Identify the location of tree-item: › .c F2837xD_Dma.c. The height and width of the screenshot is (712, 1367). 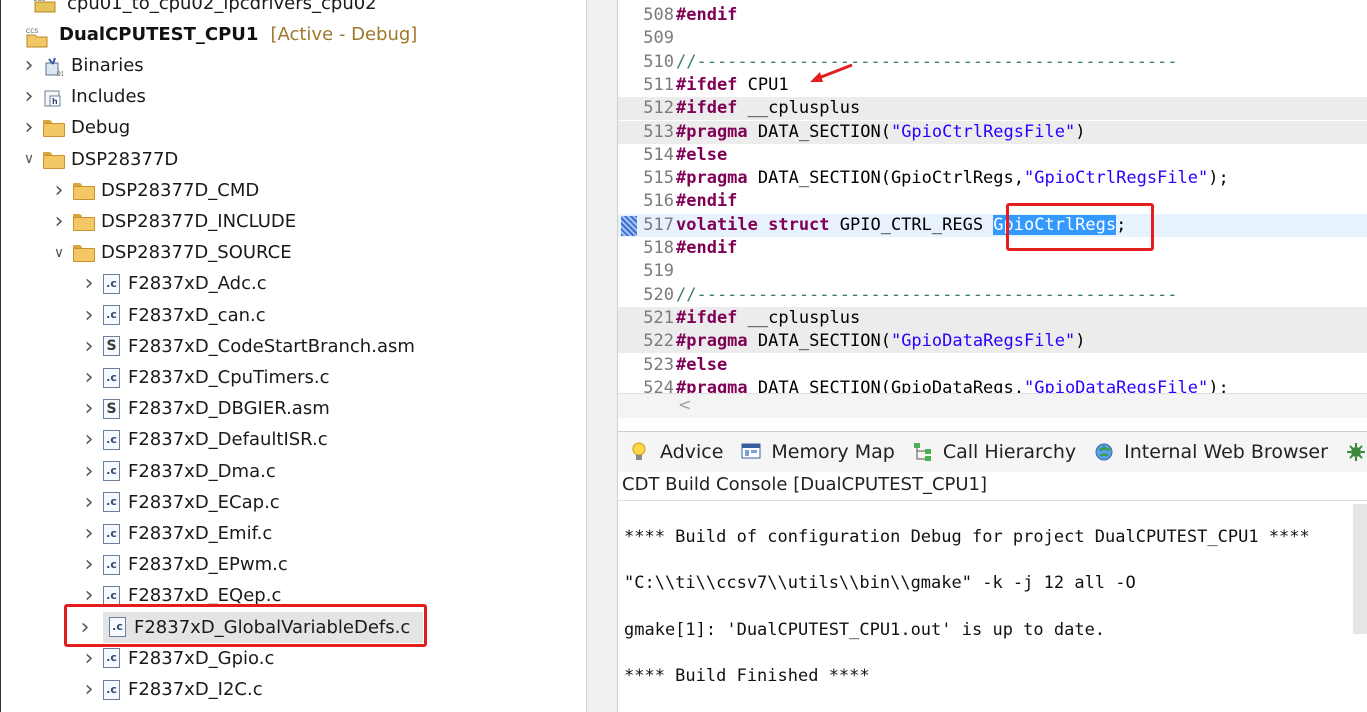
(293, 471).